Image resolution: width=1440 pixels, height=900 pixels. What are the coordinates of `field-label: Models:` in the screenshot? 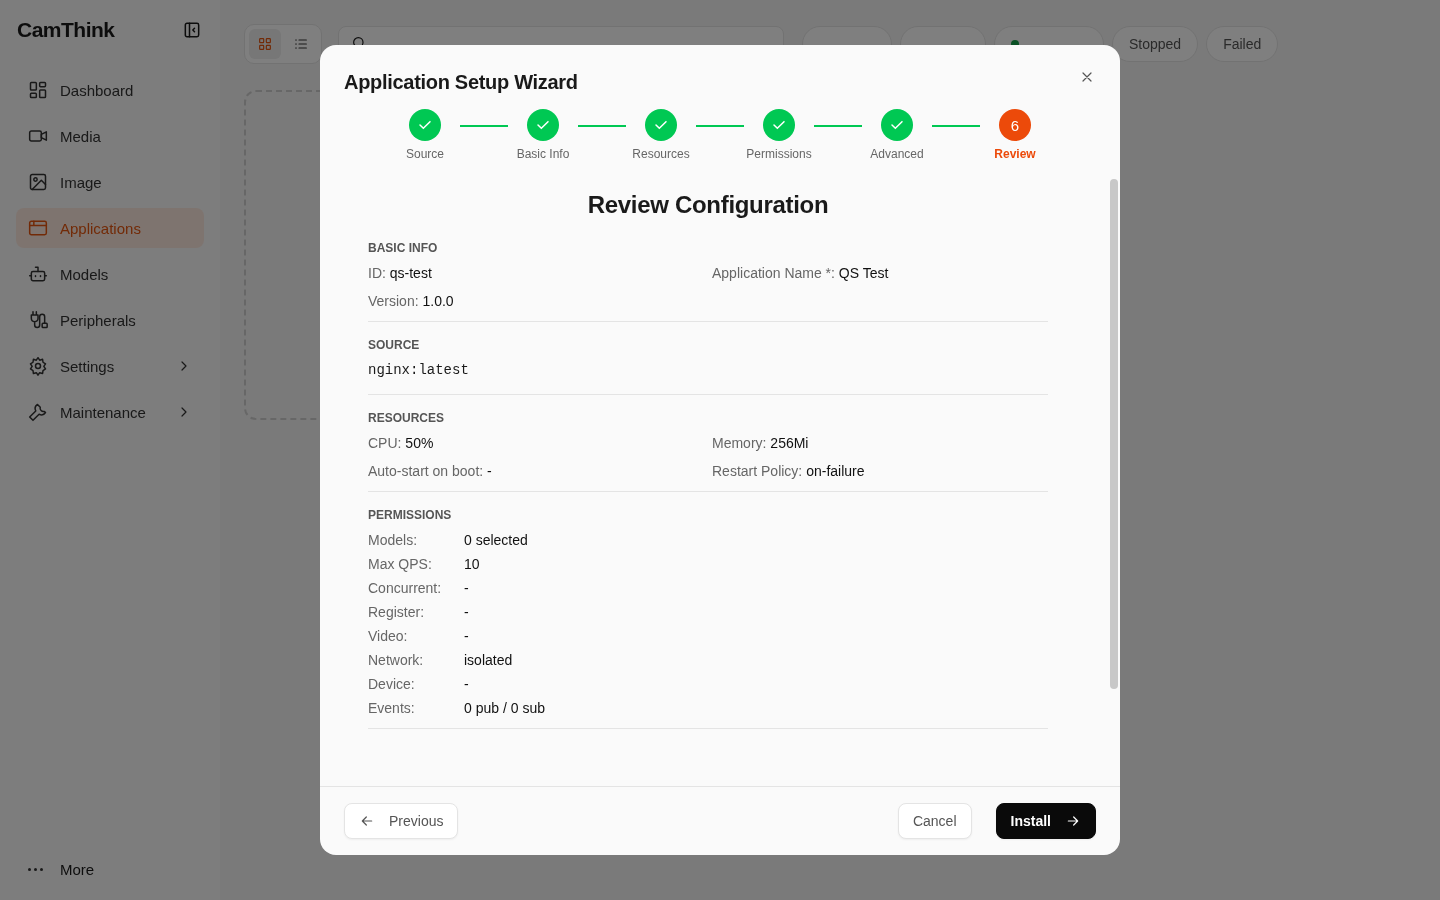 It's located at (393, 540).